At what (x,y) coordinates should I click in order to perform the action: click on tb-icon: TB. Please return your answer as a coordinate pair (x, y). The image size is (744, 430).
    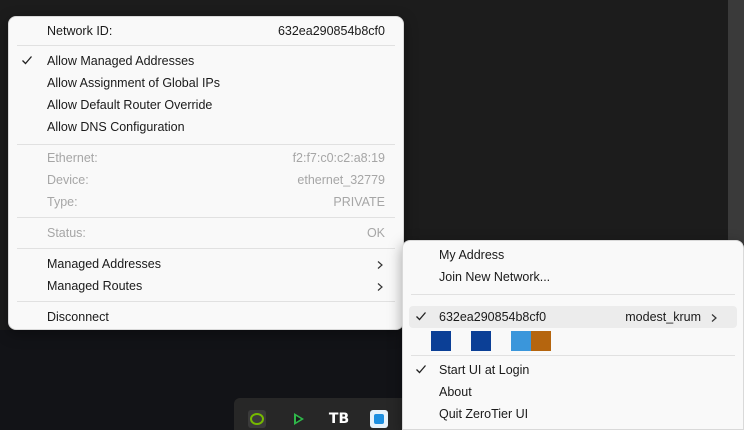
    Looking at the image, I should click on (339, 419).